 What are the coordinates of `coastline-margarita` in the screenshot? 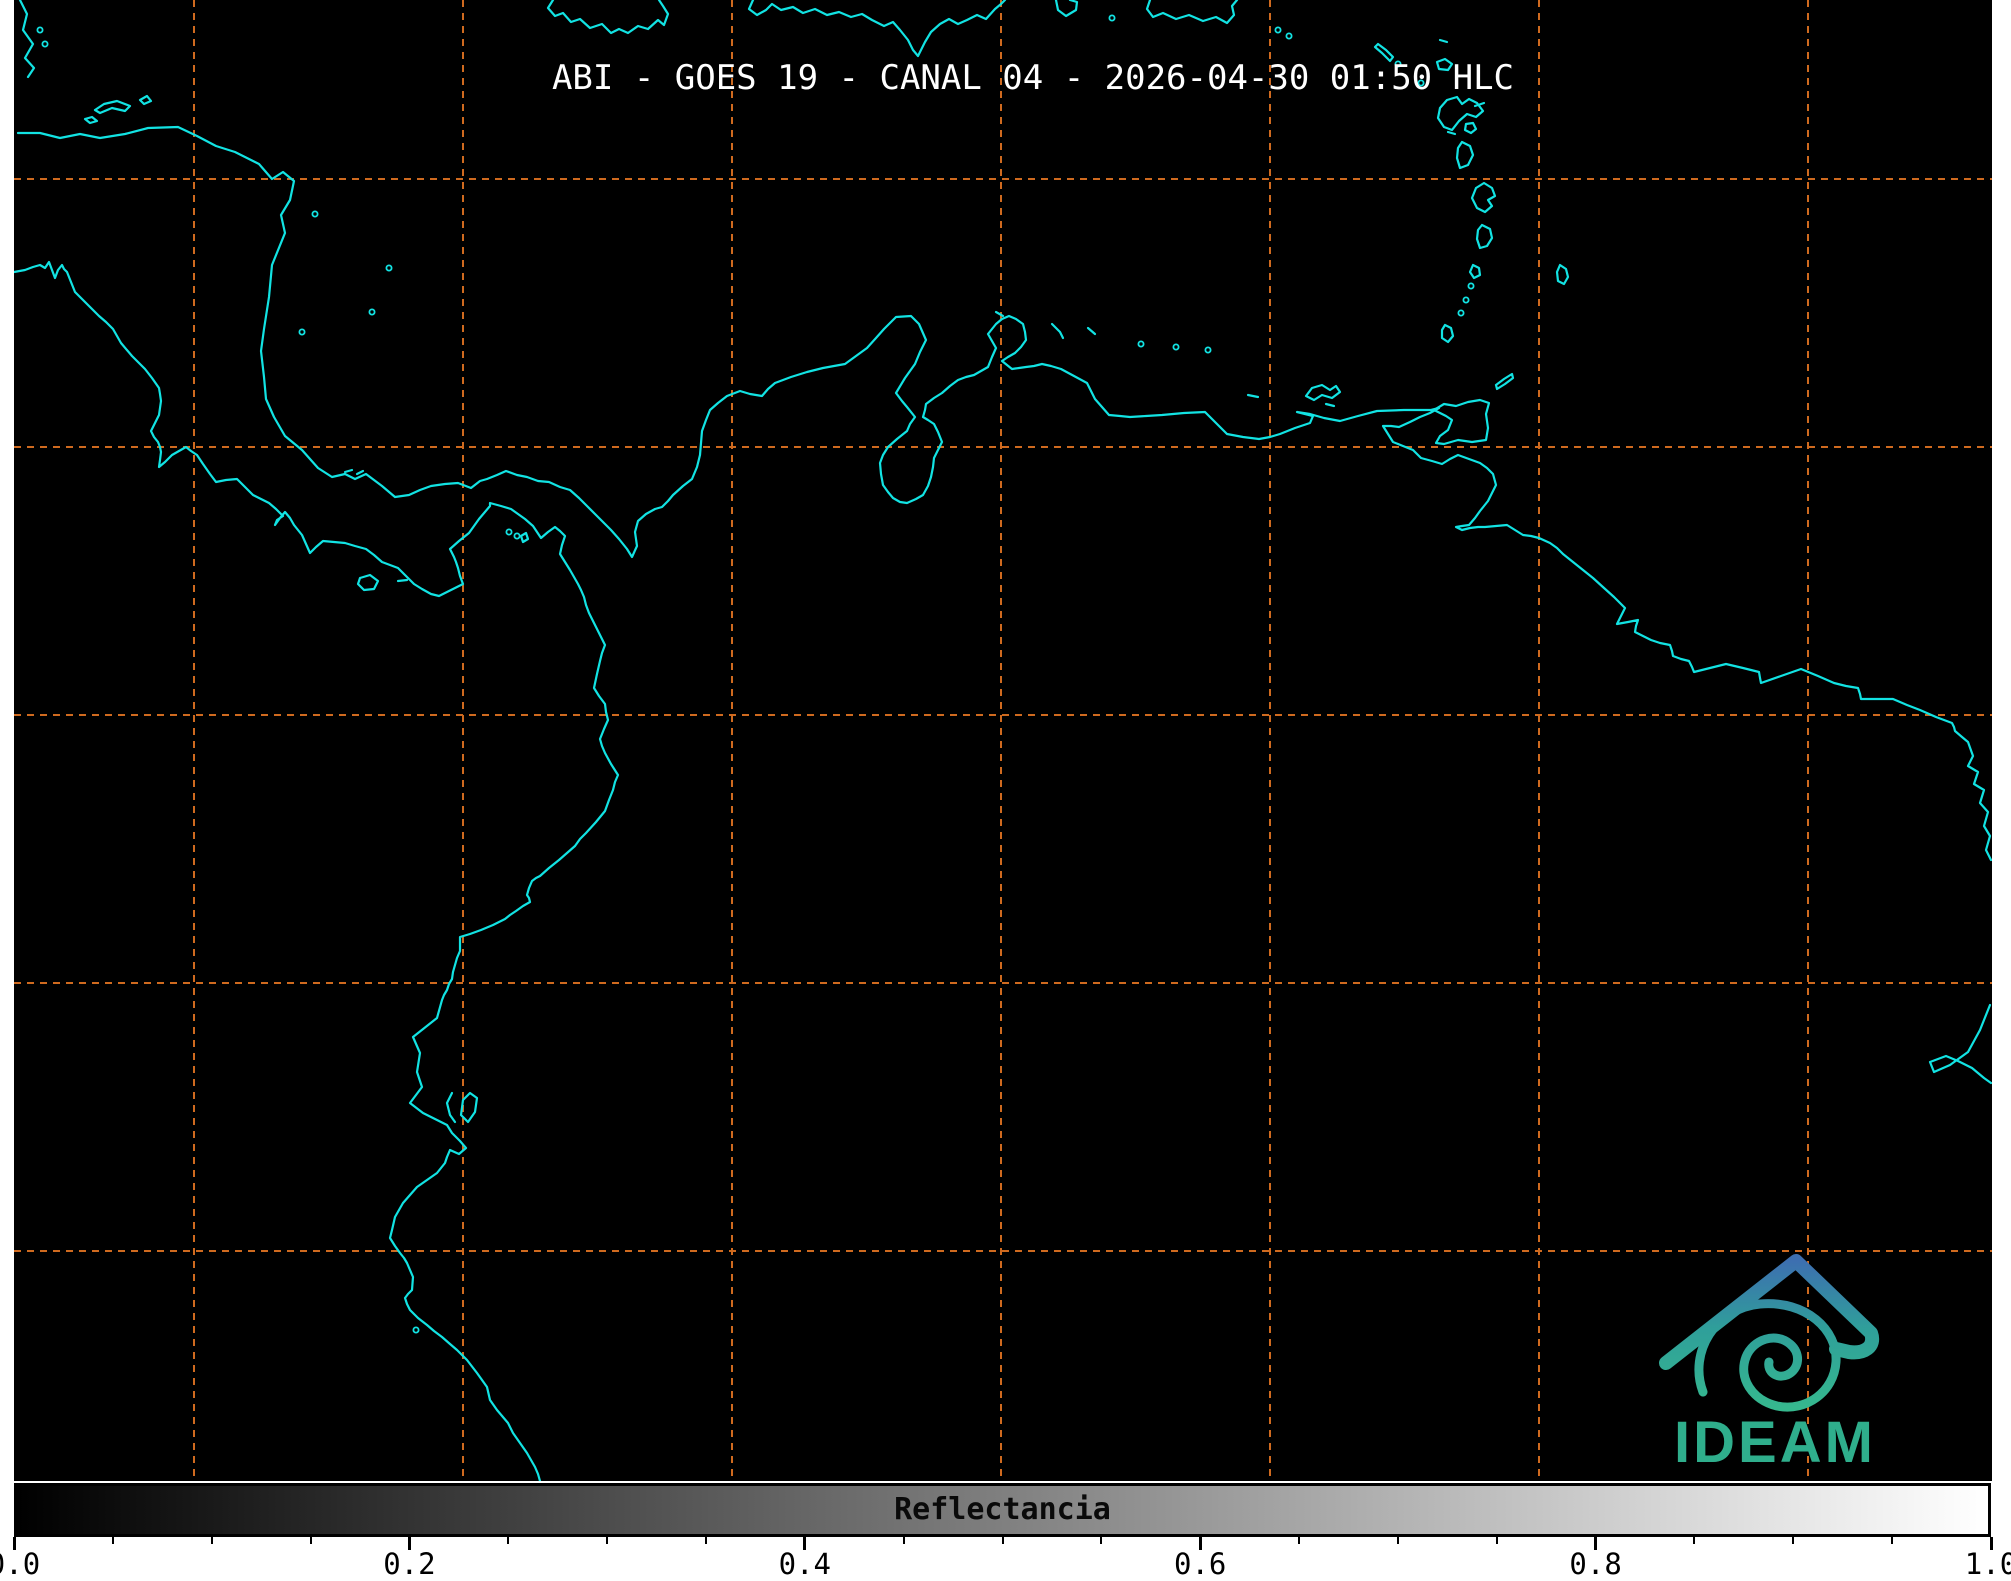 It's located at (1323, 392).